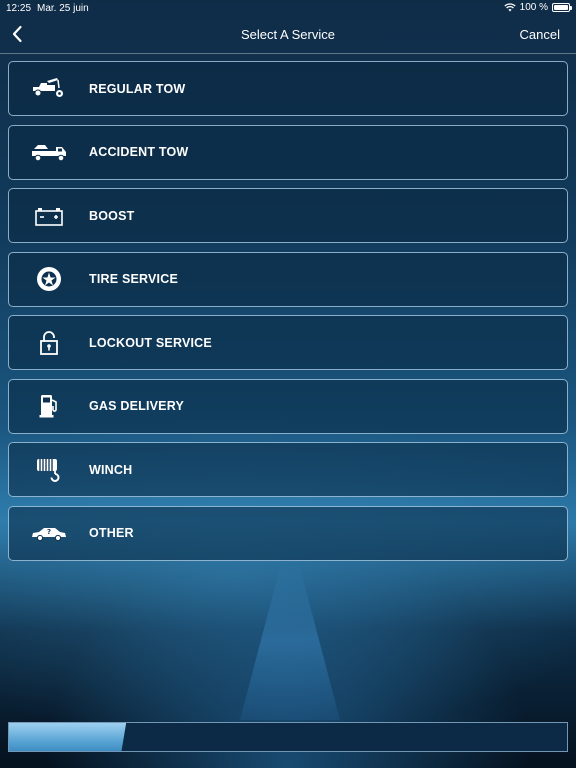 The image size is (576, 768). What do you see at coordinates (63, 8) in the screenshot?
I see `status-date: Mar. 25 juin` at bounding box center [63, 8].